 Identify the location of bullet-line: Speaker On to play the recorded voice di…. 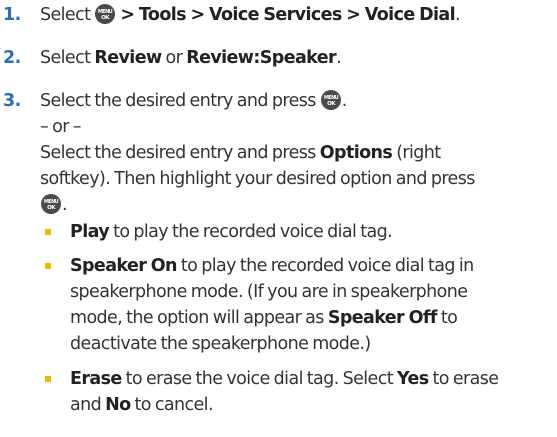
(311, 266).